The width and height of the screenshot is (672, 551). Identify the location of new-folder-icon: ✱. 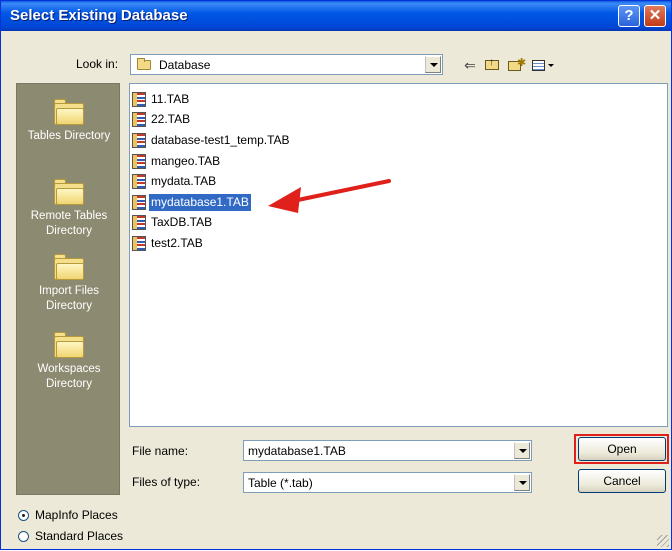
(516, 65).